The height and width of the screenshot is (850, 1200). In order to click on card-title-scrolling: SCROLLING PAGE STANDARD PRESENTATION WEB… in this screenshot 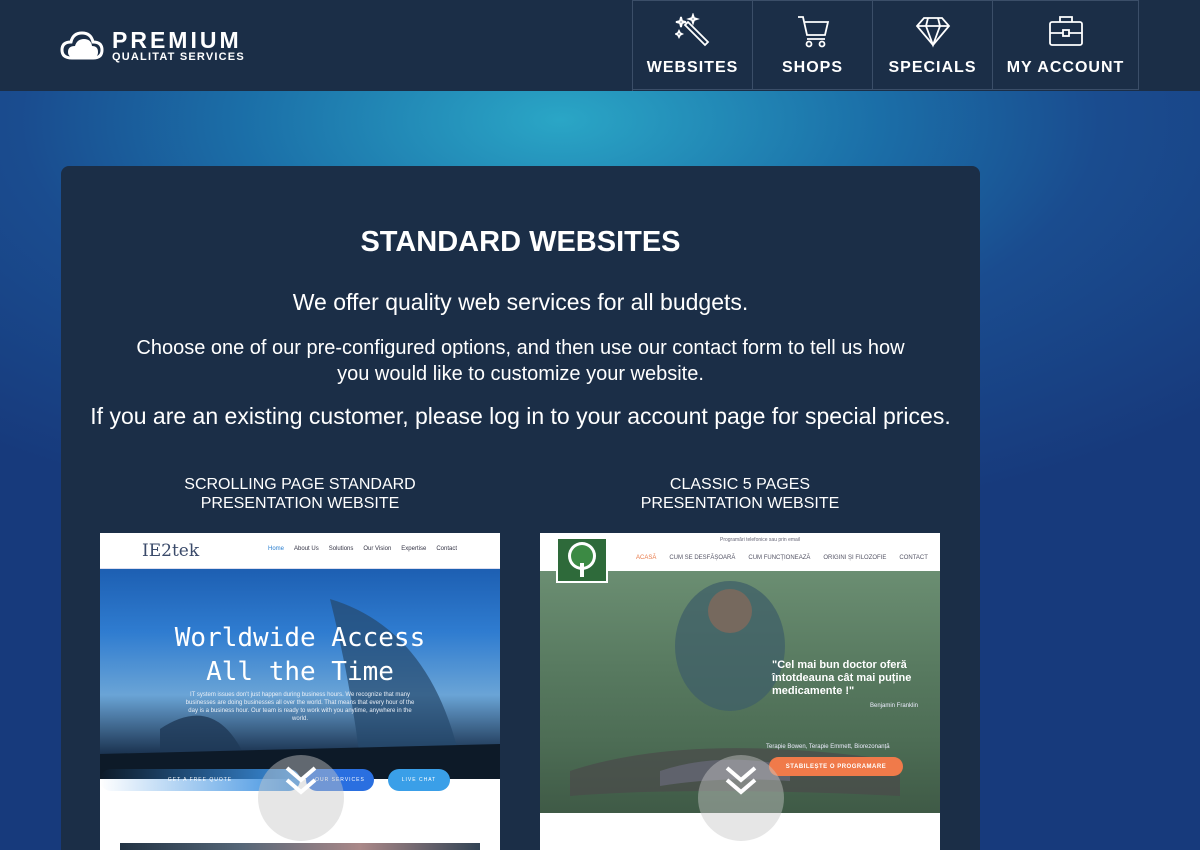, I will do `click(300, 494)`.